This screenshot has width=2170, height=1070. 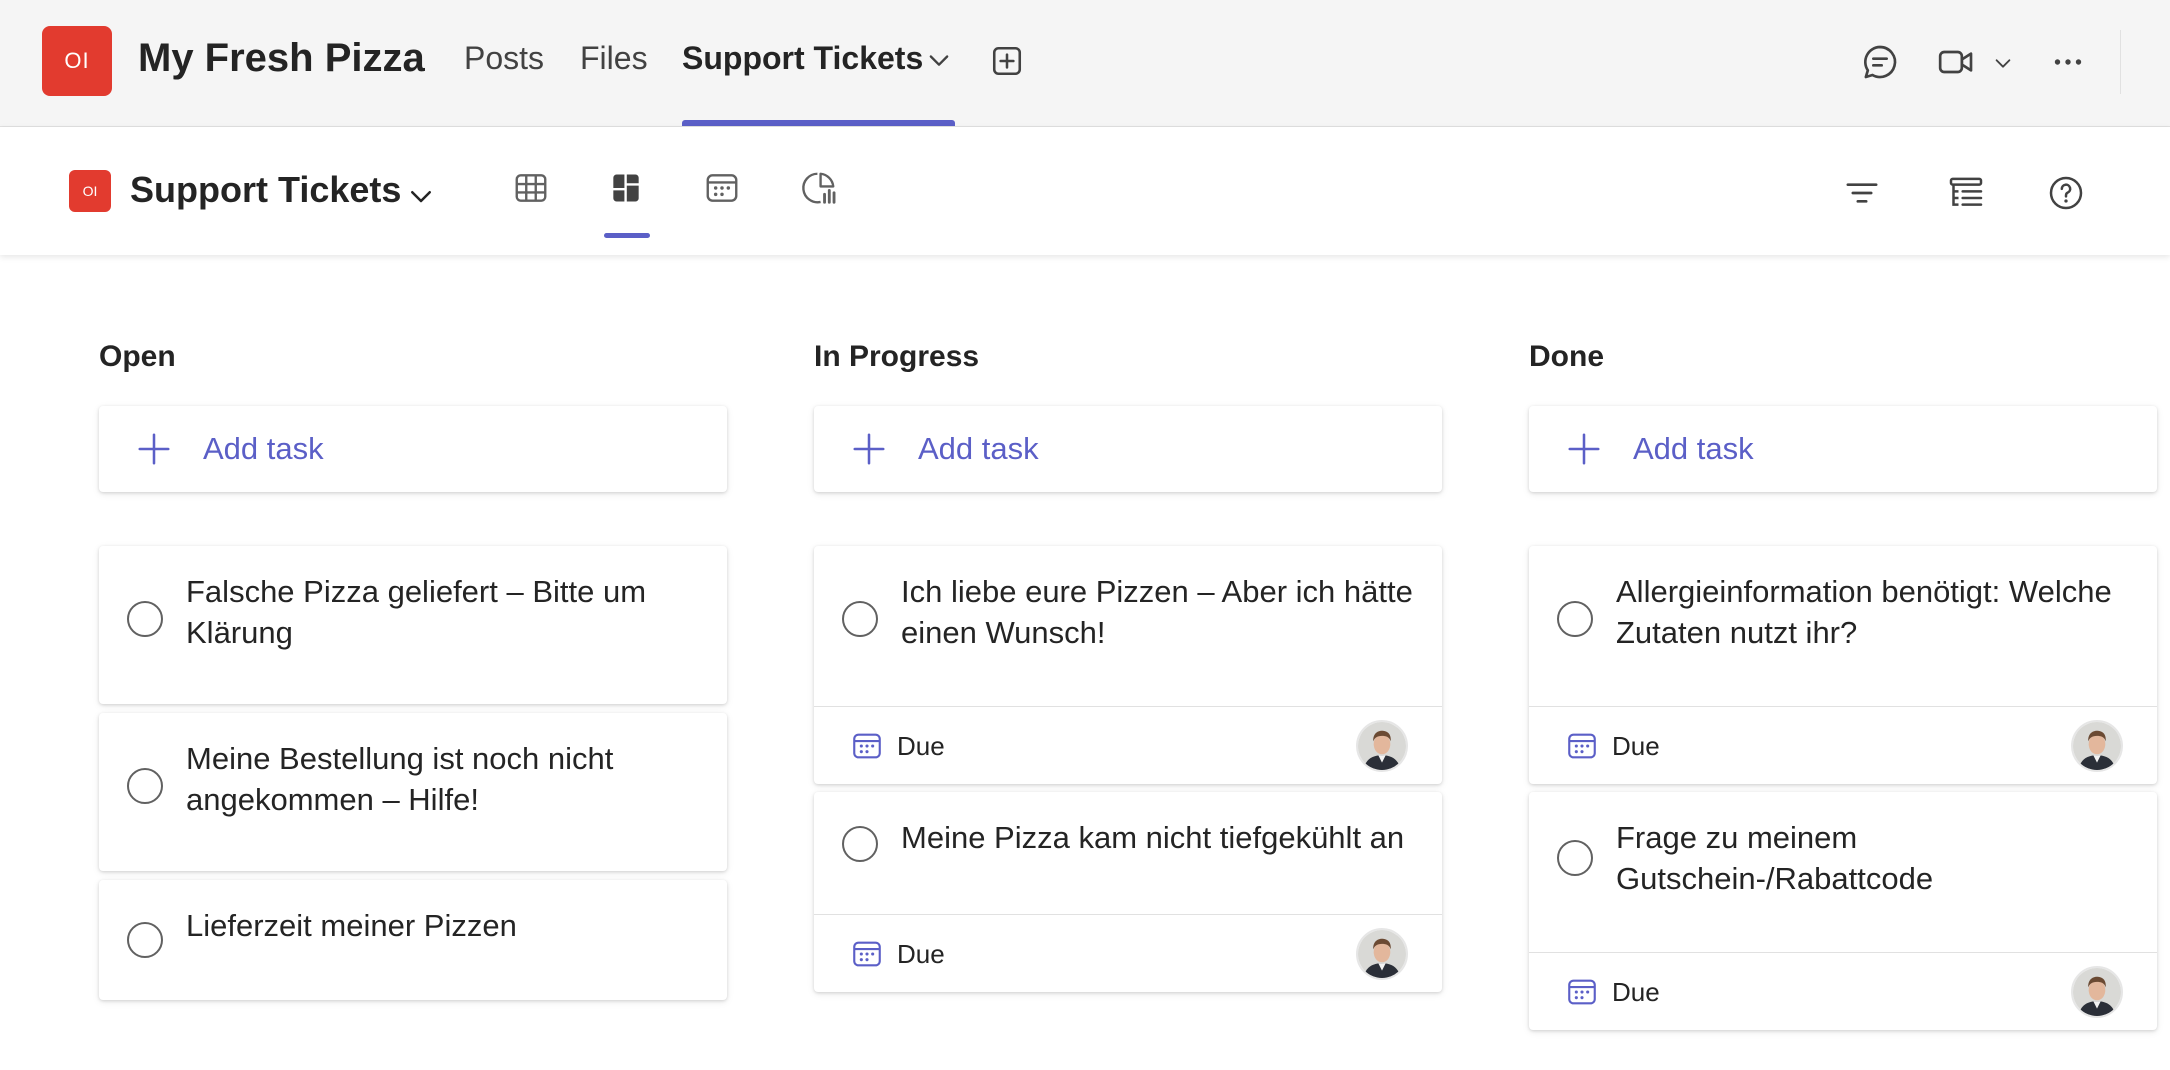 What do you see at coordinates (2068, 62) in the screenshot?
I see `more-options-icon` at bounding box center [2068, 62].